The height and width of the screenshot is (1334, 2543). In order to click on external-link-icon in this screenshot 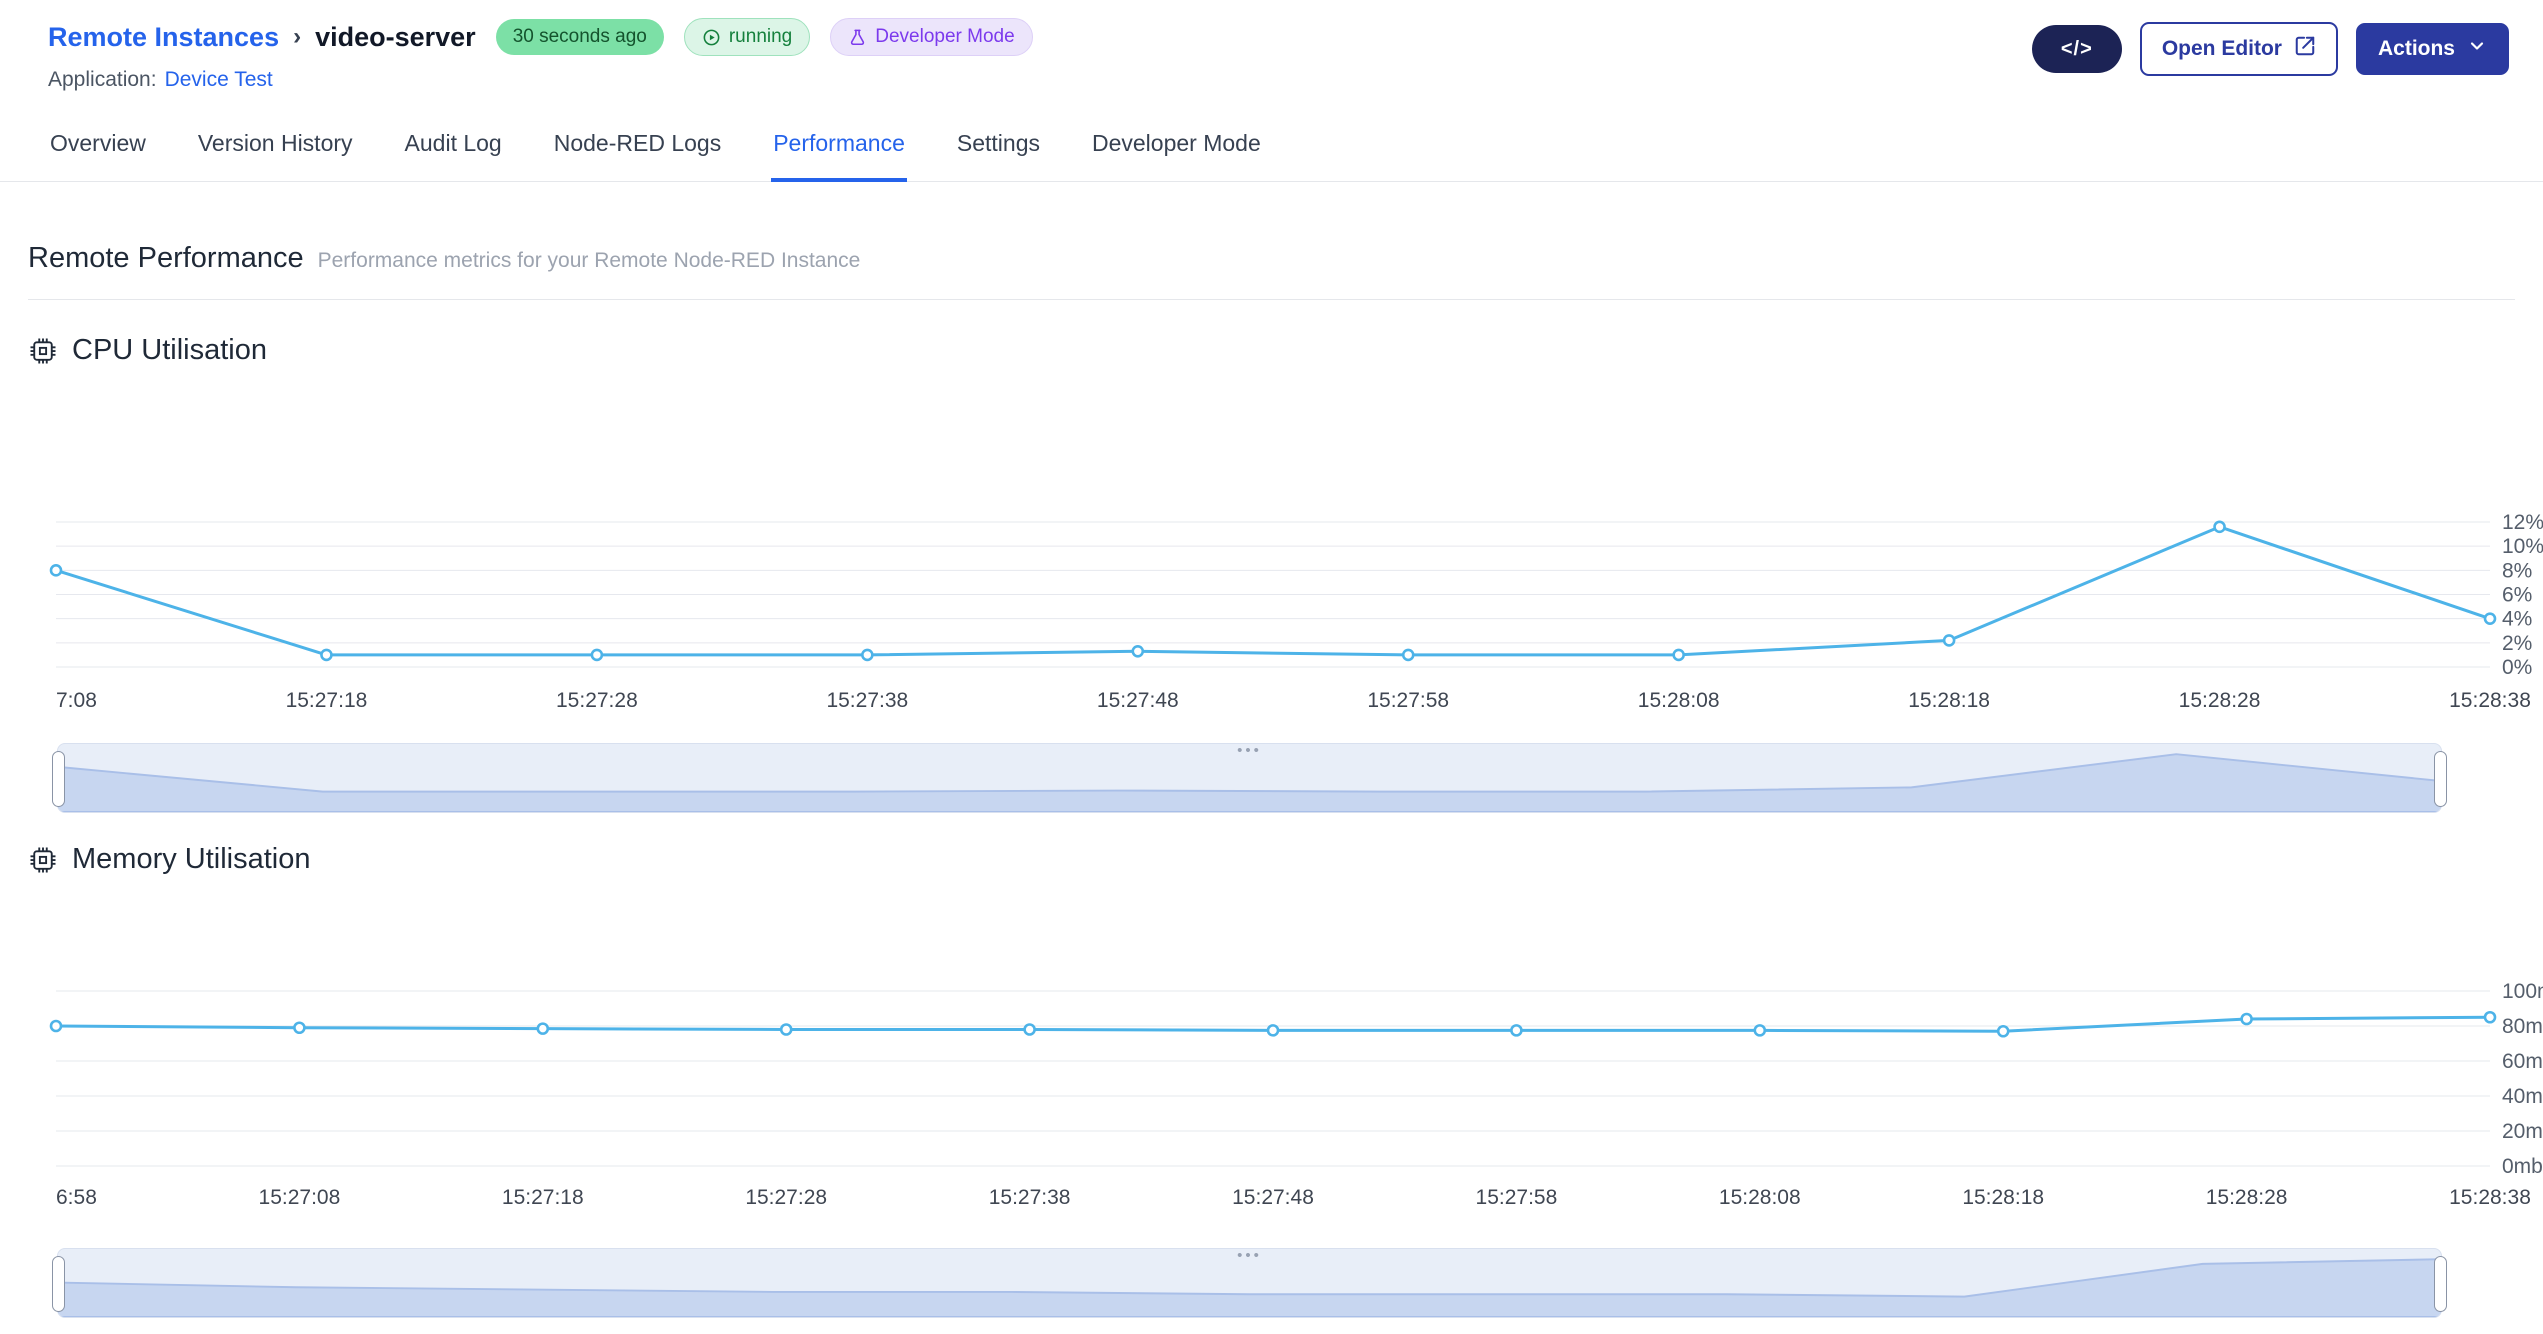, I will do `click(2305, 49)`.